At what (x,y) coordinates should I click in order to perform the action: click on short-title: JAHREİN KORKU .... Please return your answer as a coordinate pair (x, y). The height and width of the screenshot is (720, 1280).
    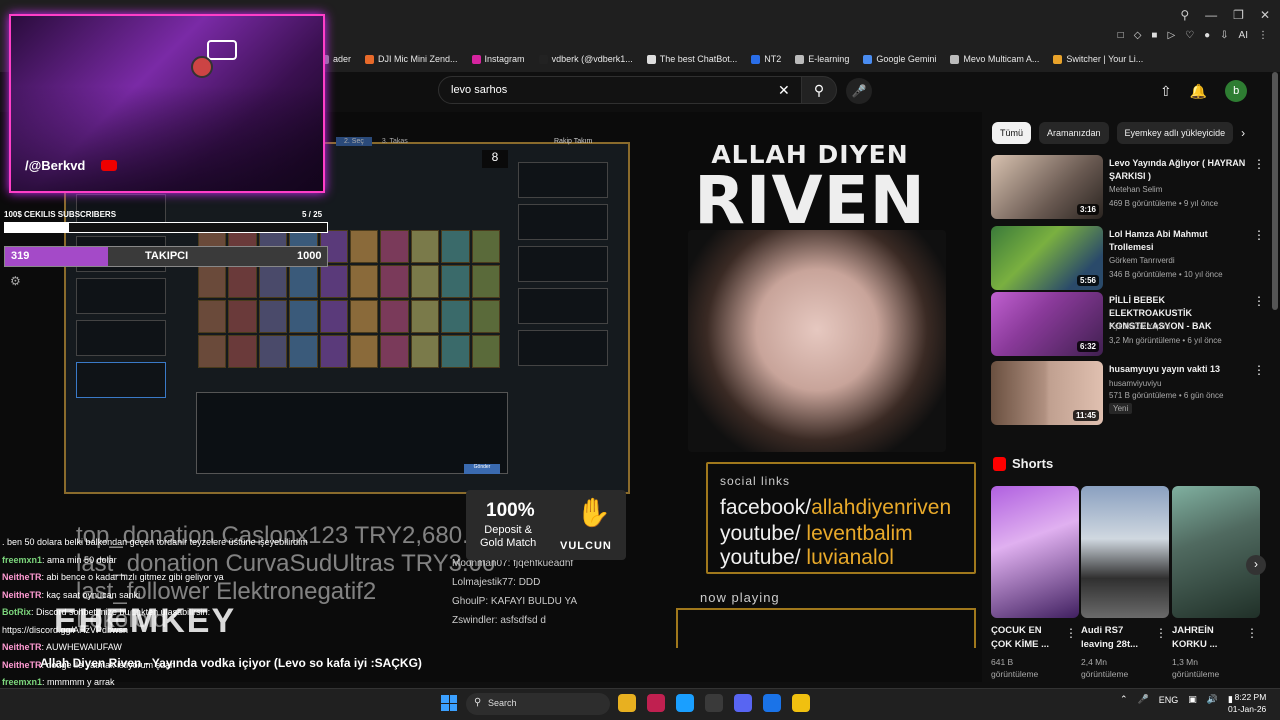
    Looking at the image, I should click on (1207, 638).